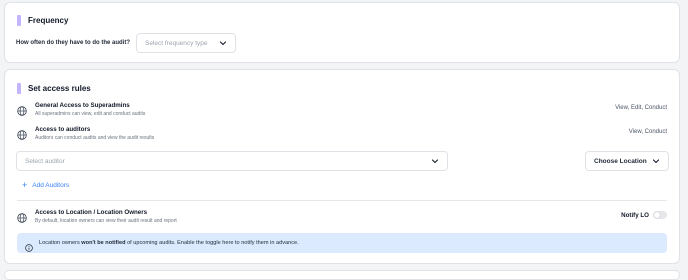 This screenshot has width=688, height=280. What do you see at coordinates (342, 275) in the screenshot?
I see `next-card` at bounding box center [342, 275].